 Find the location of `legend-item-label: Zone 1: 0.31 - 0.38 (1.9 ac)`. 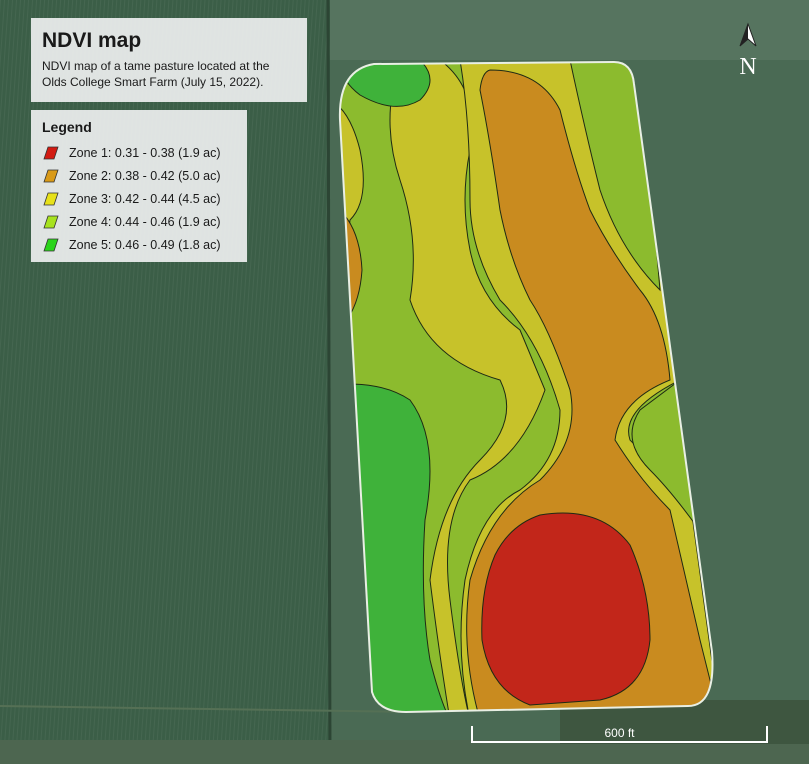

legend-item-label: Zone 1: 0.31 - 0.38 (1.9 ac) is located at coordinates (145, 152).